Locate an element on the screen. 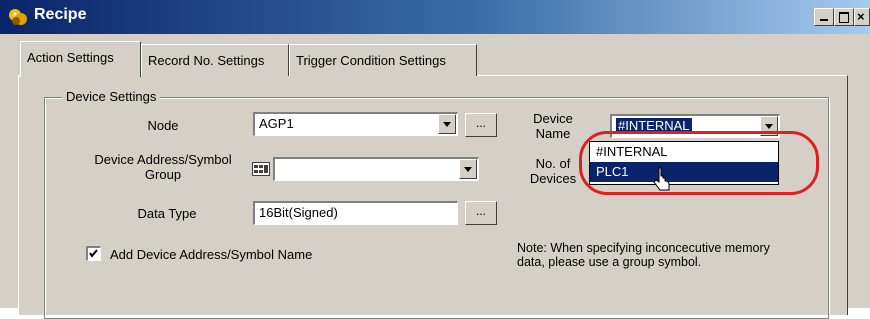 The width and height of the screenshot is (870, 319). device-address-label-line2: Group is located at coordinates (163, 174).